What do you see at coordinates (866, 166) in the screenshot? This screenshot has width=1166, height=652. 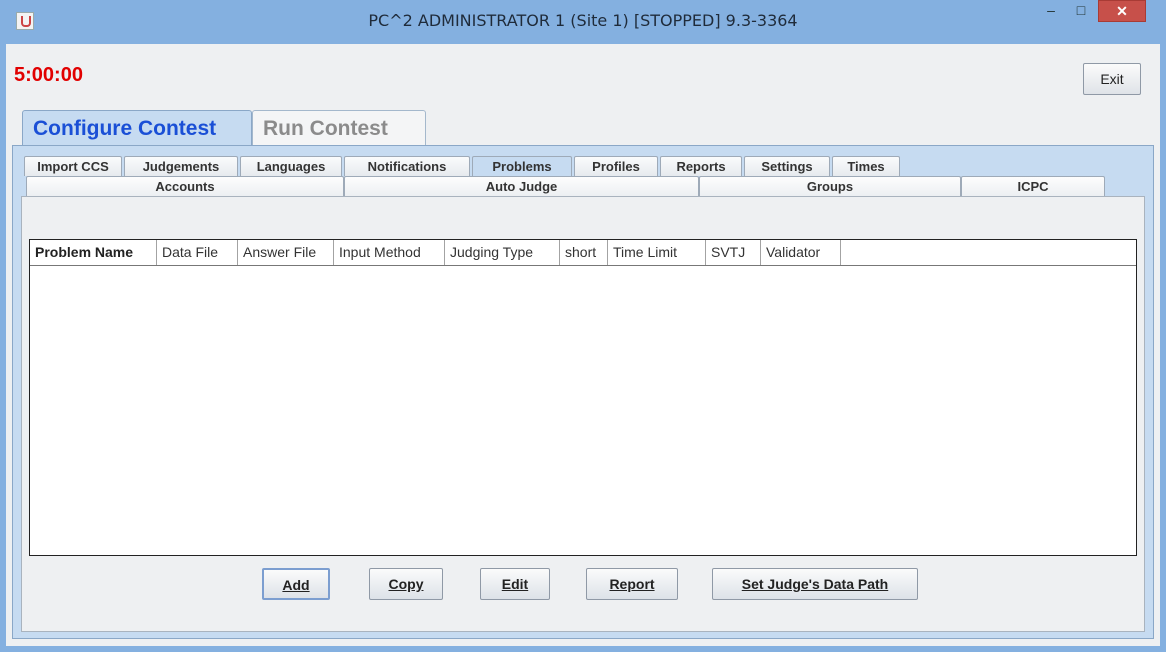 I see `tab-times: Times` at bounding box center [866, 166].